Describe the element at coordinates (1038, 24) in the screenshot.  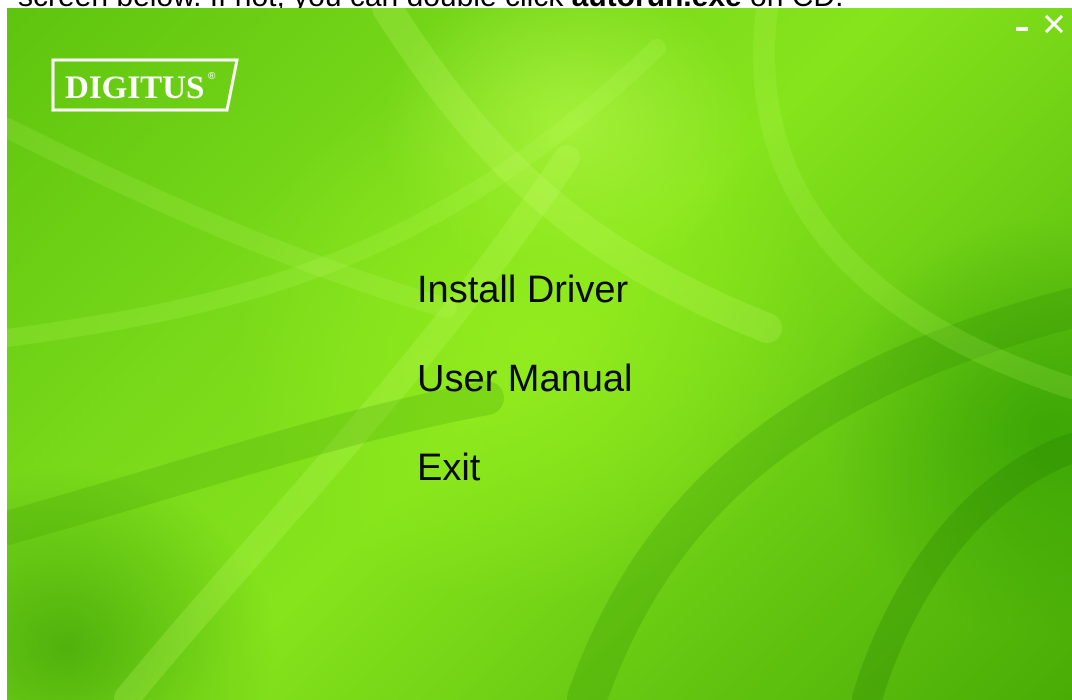
I see `window-controls` at that location.